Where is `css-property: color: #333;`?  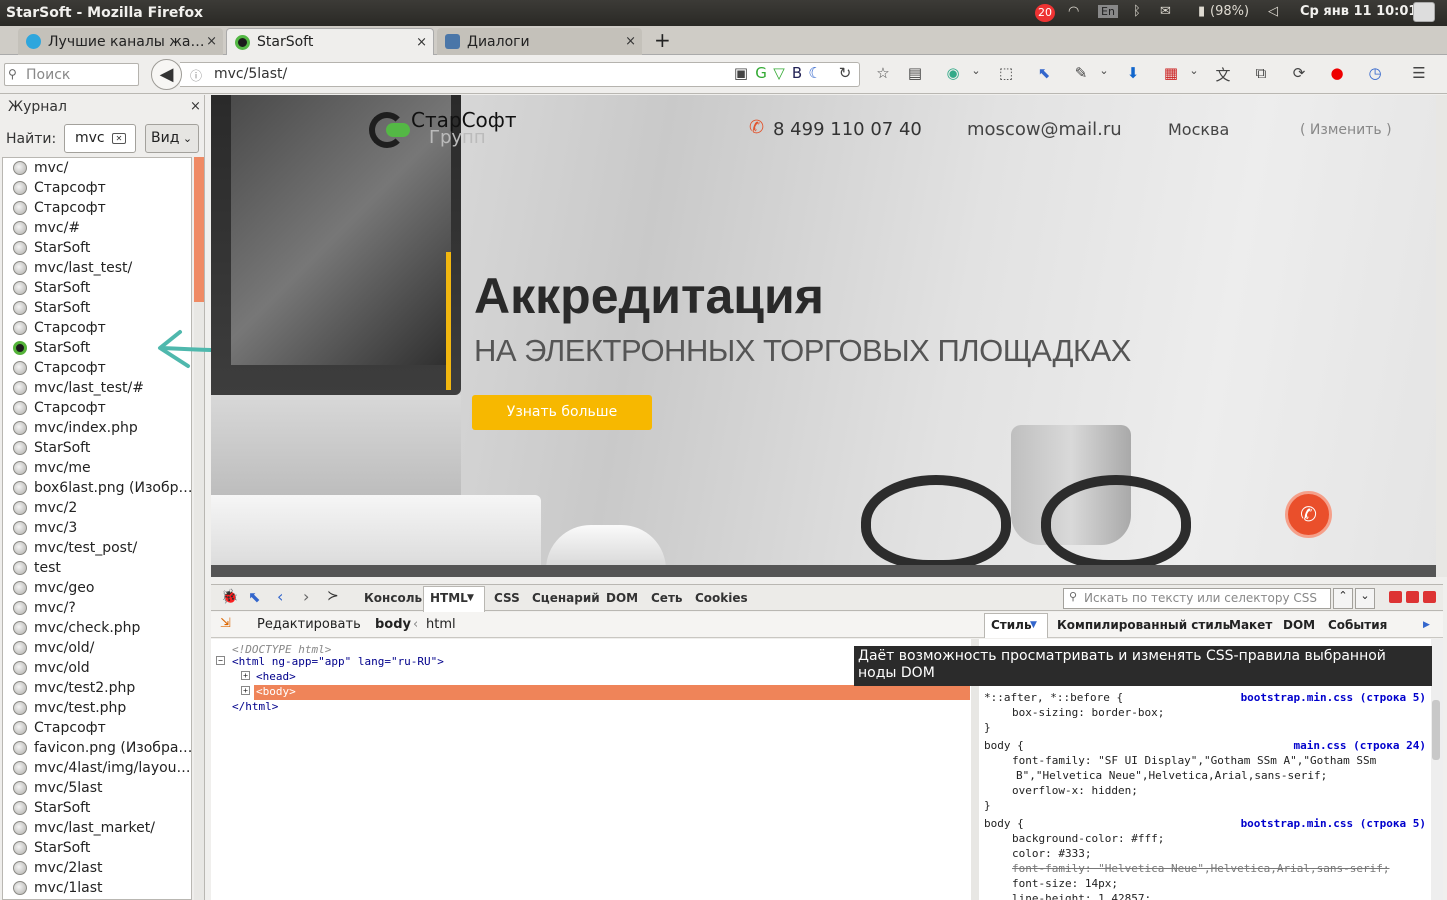
css-property: color: #333; is located at coordinates (1051, 853).